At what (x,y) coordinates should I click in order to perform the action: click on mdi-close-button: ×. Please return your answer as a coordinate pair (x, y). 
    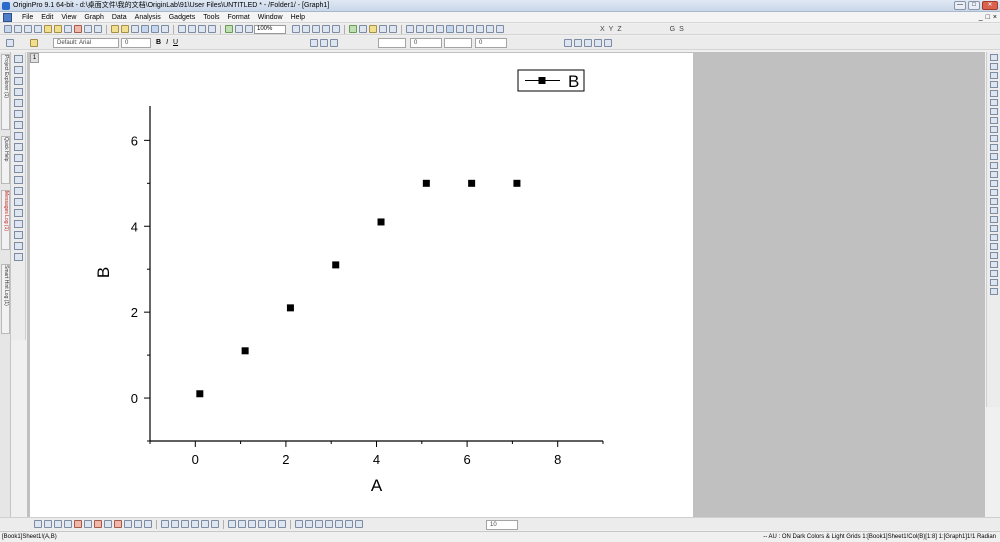
    Looking at the image, I should click on (995, 17).